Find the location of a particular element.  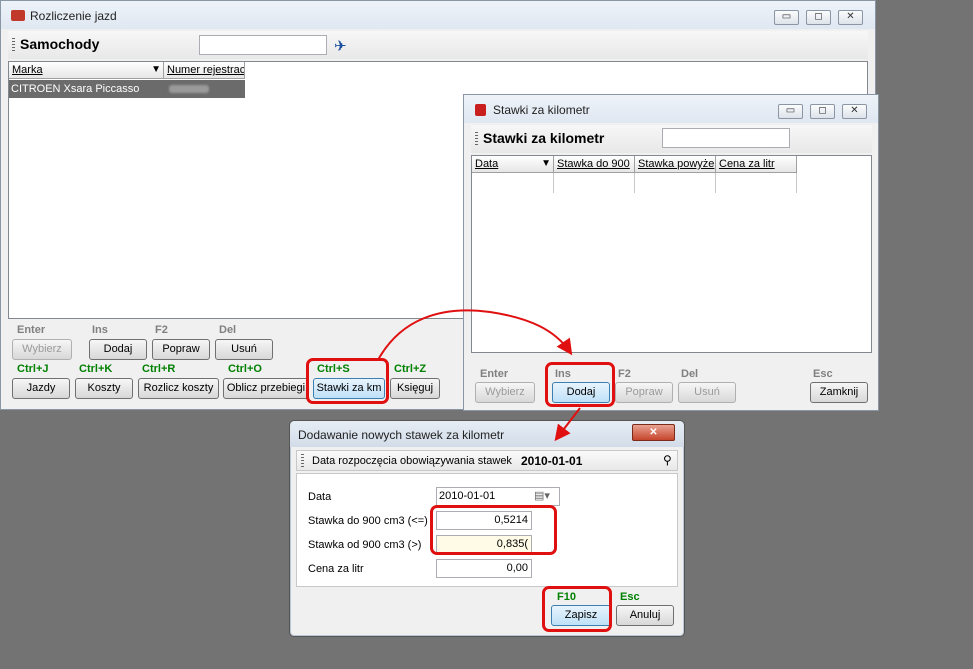

annotation-arrows is located at coordinates (479, 375).